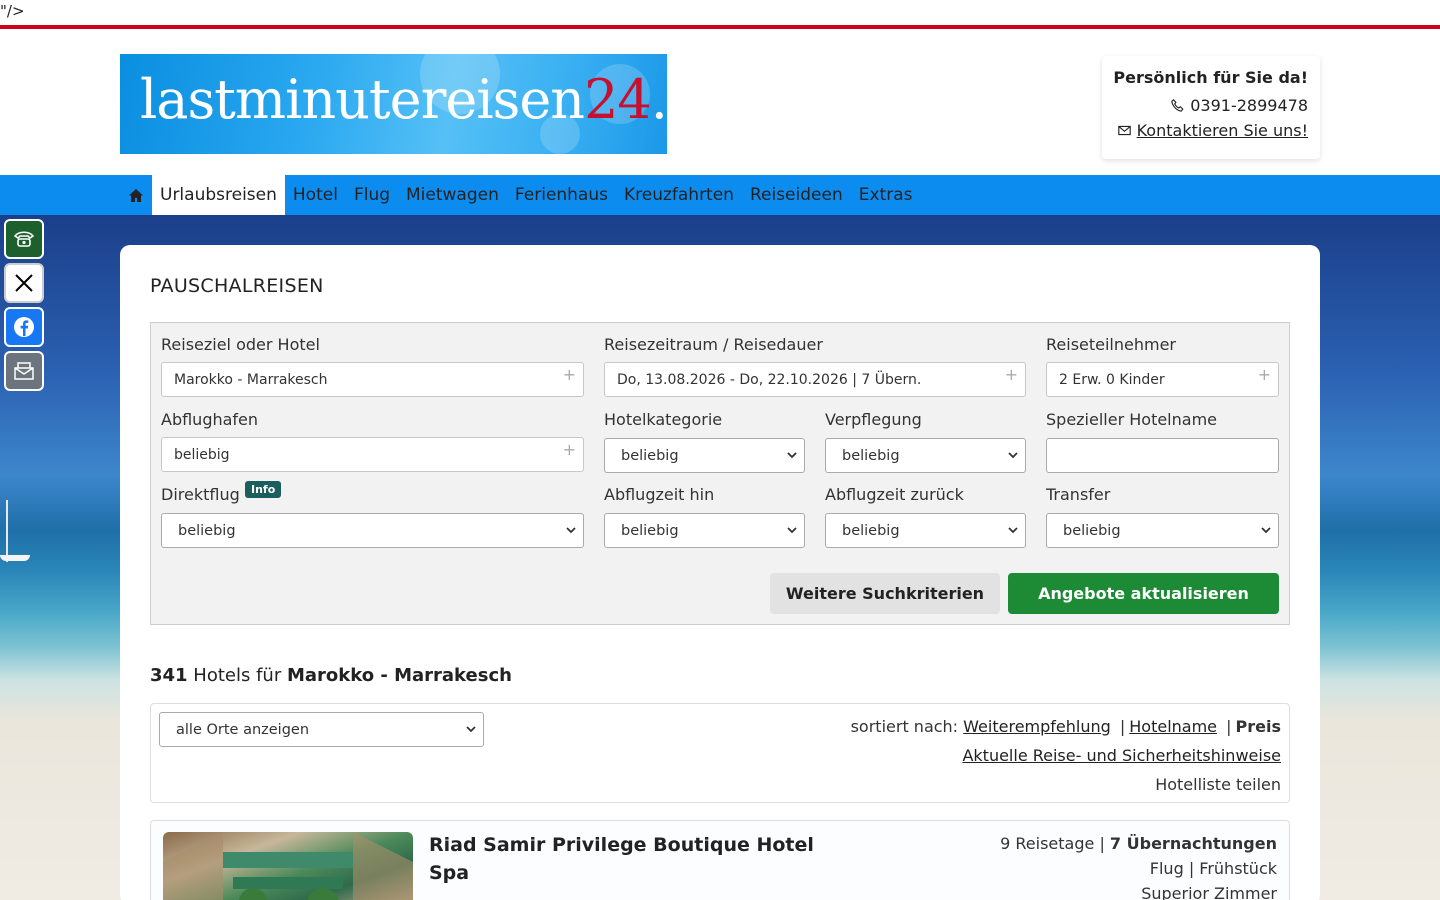 The height and width of the screenshot is (900, 1440). I want to click on site-logo: lastminutereisen24.de, so click(393, 104).